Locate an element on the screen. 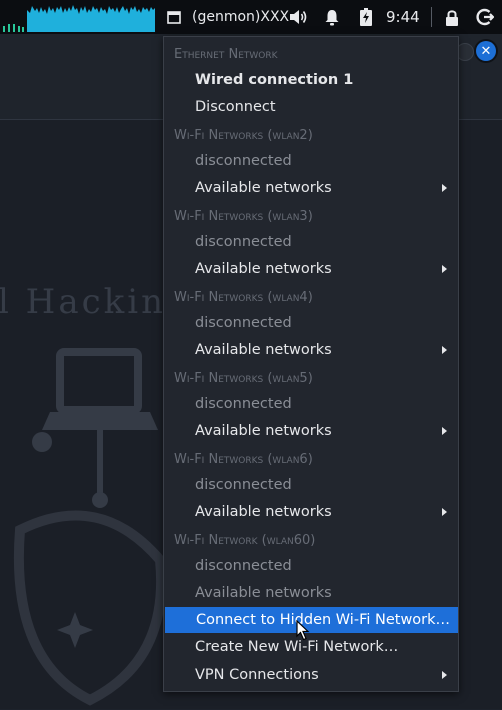 Image resolution: width=502 pixels, height=710 pixels. available-networks-wlan6: Available networks is located at coordinates (311, 512).